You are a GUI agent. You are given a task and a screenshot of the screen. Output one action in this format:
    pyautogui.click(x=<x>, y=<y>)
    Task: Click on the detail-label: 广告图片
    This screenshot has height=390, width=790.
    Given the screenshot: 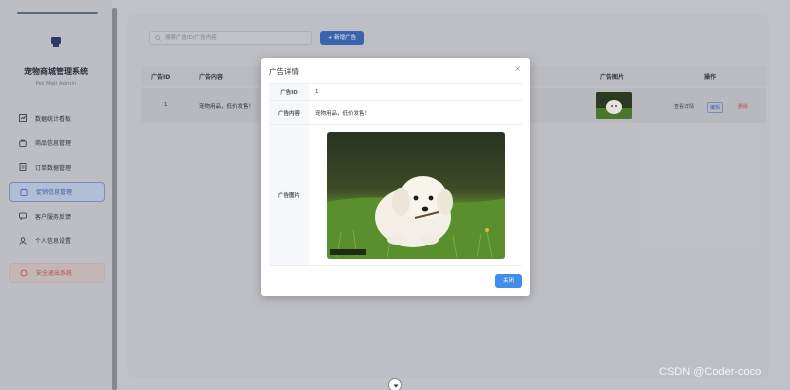 What is the action you would take?
    pyautogui.click(x=289, y=195)
    